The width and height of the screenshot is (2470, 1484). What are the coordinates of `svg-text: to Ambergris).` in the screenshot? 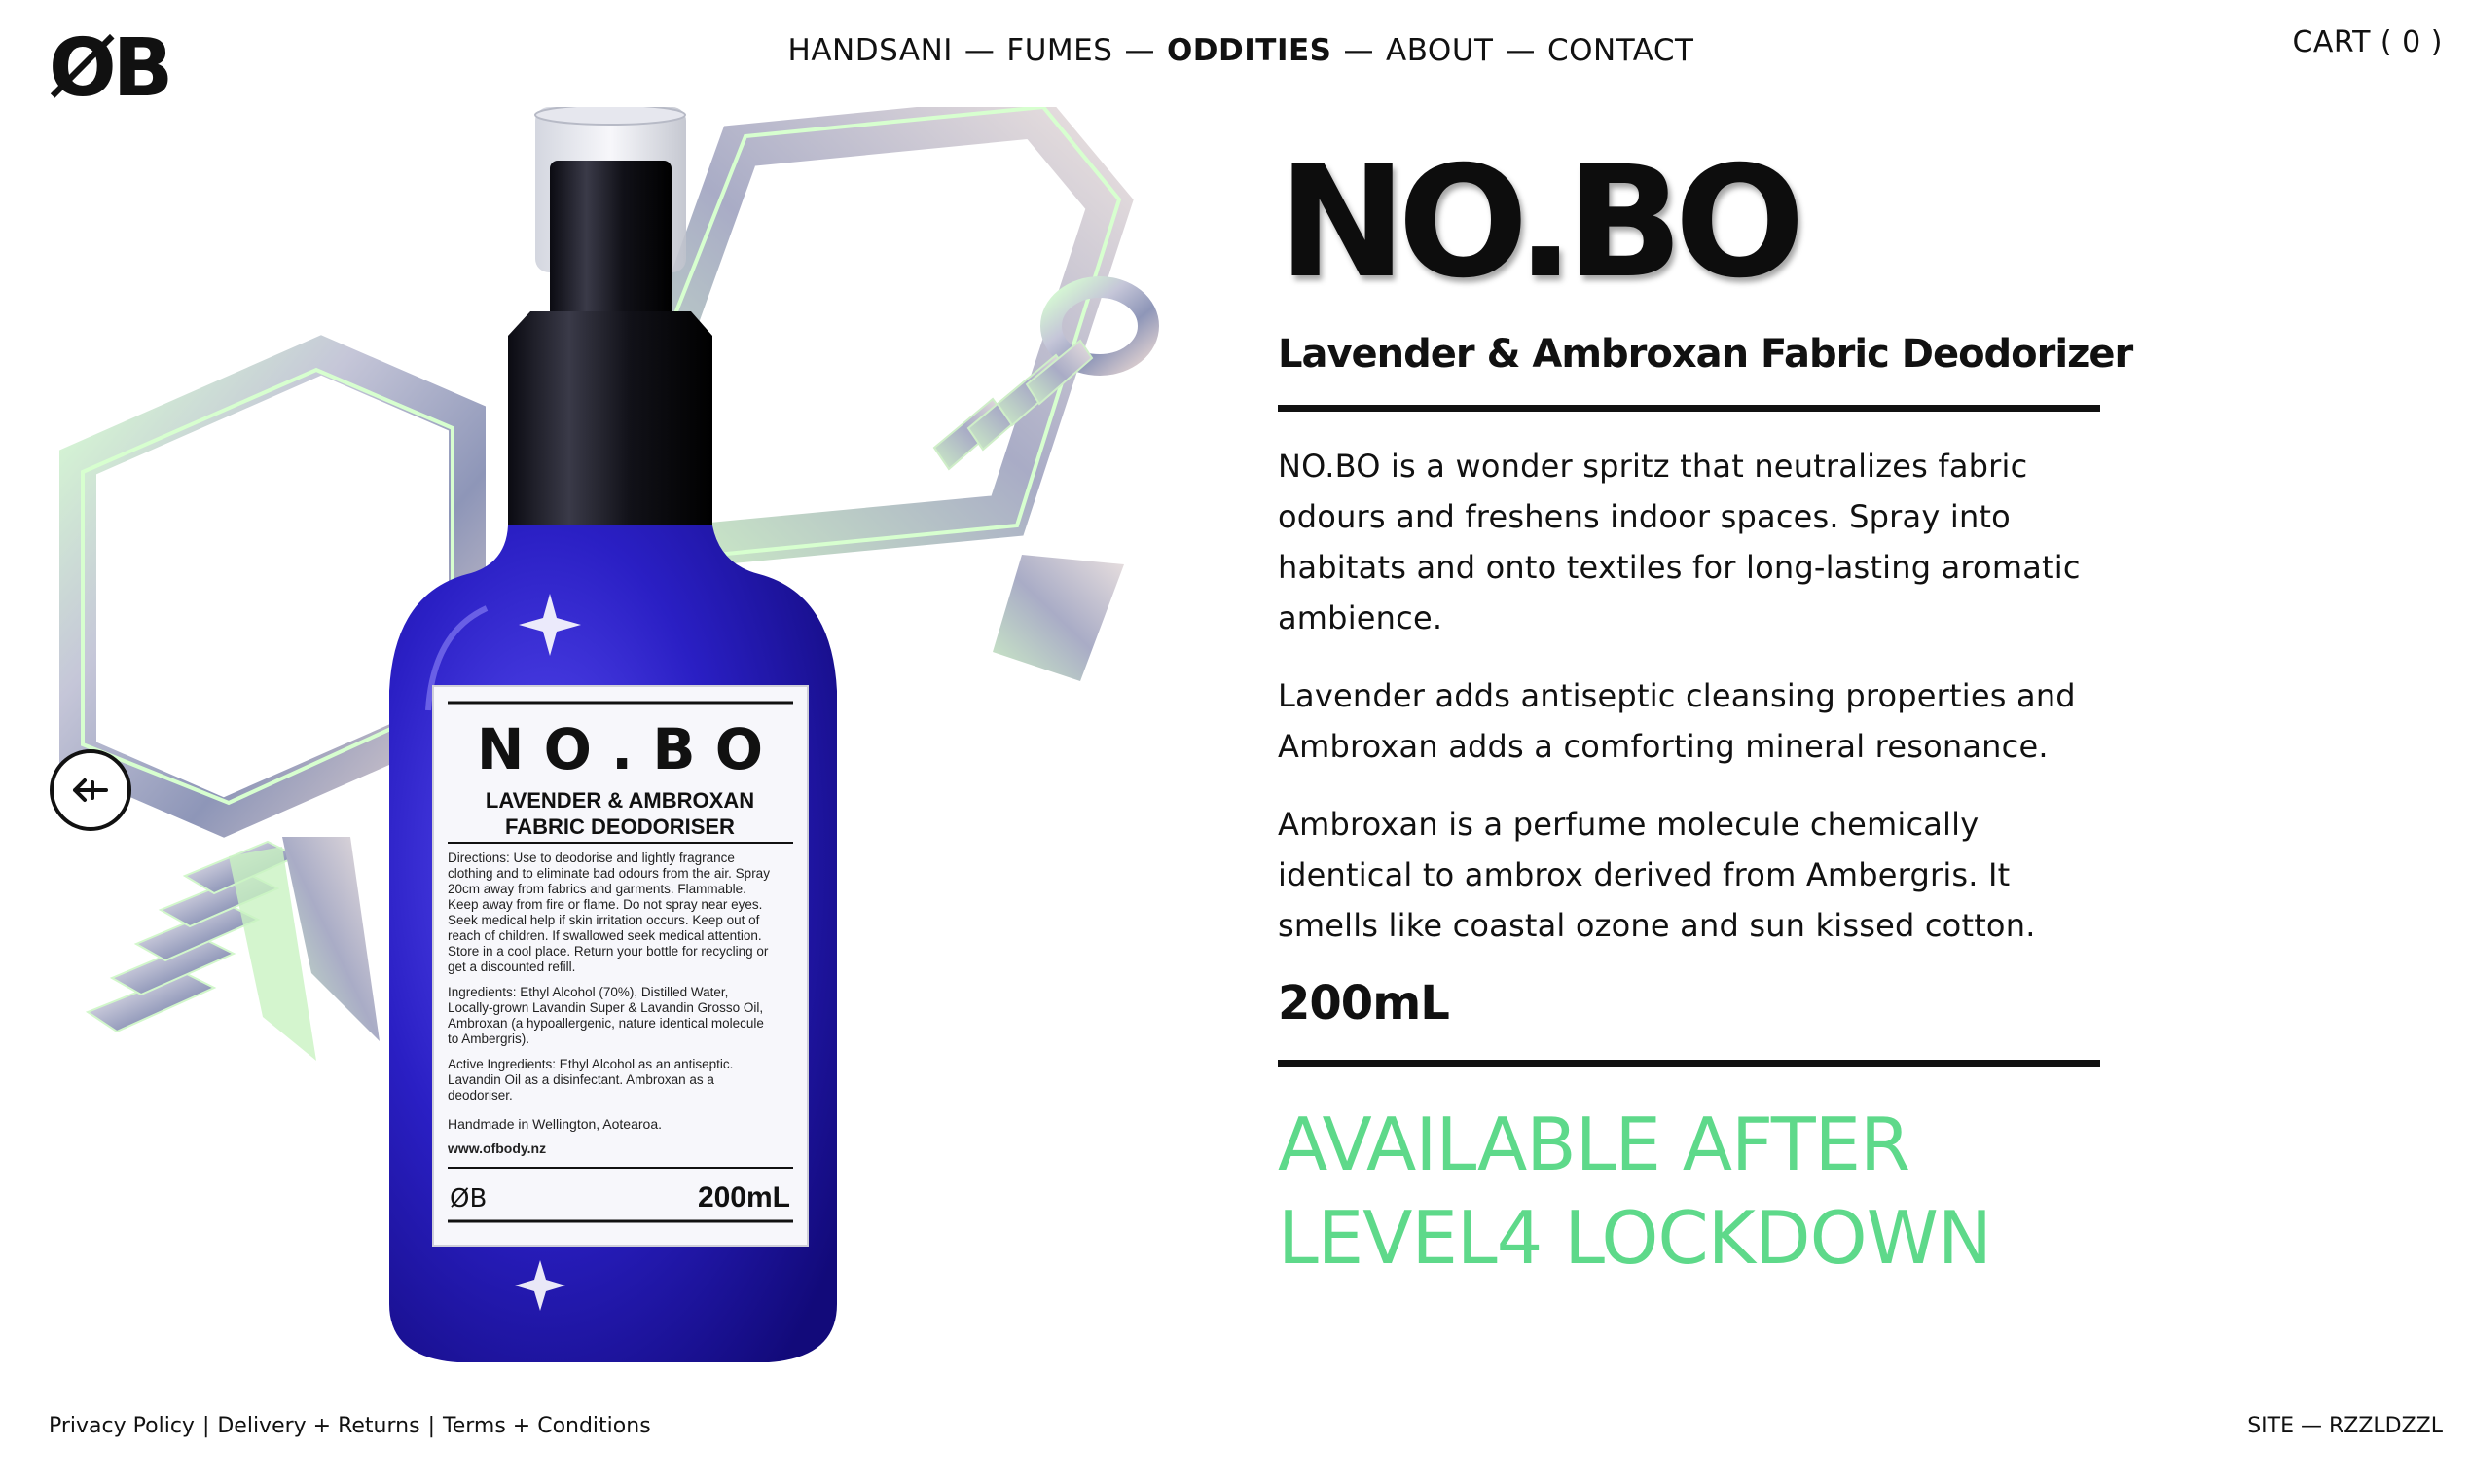 It's located at (488, 1039).